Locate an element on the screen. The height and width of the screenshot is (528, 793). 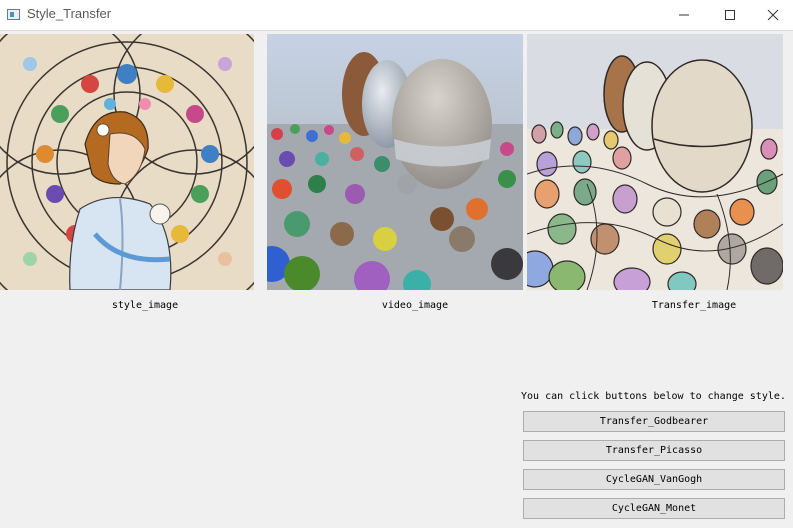
transfer-image-caption: Transfer_image is located at coordinates (694, 305).